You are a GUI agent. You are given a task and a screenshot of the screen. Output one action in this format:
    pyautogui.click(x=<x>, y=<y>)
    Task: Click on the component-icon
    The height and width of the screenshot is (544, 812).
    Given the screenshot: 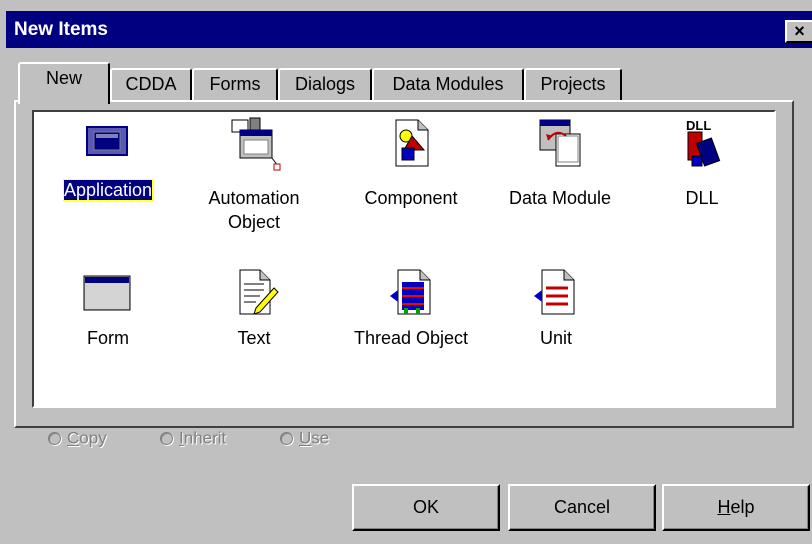 What is the action you would take?
    pyautogui.click(x=412, y=143)
    